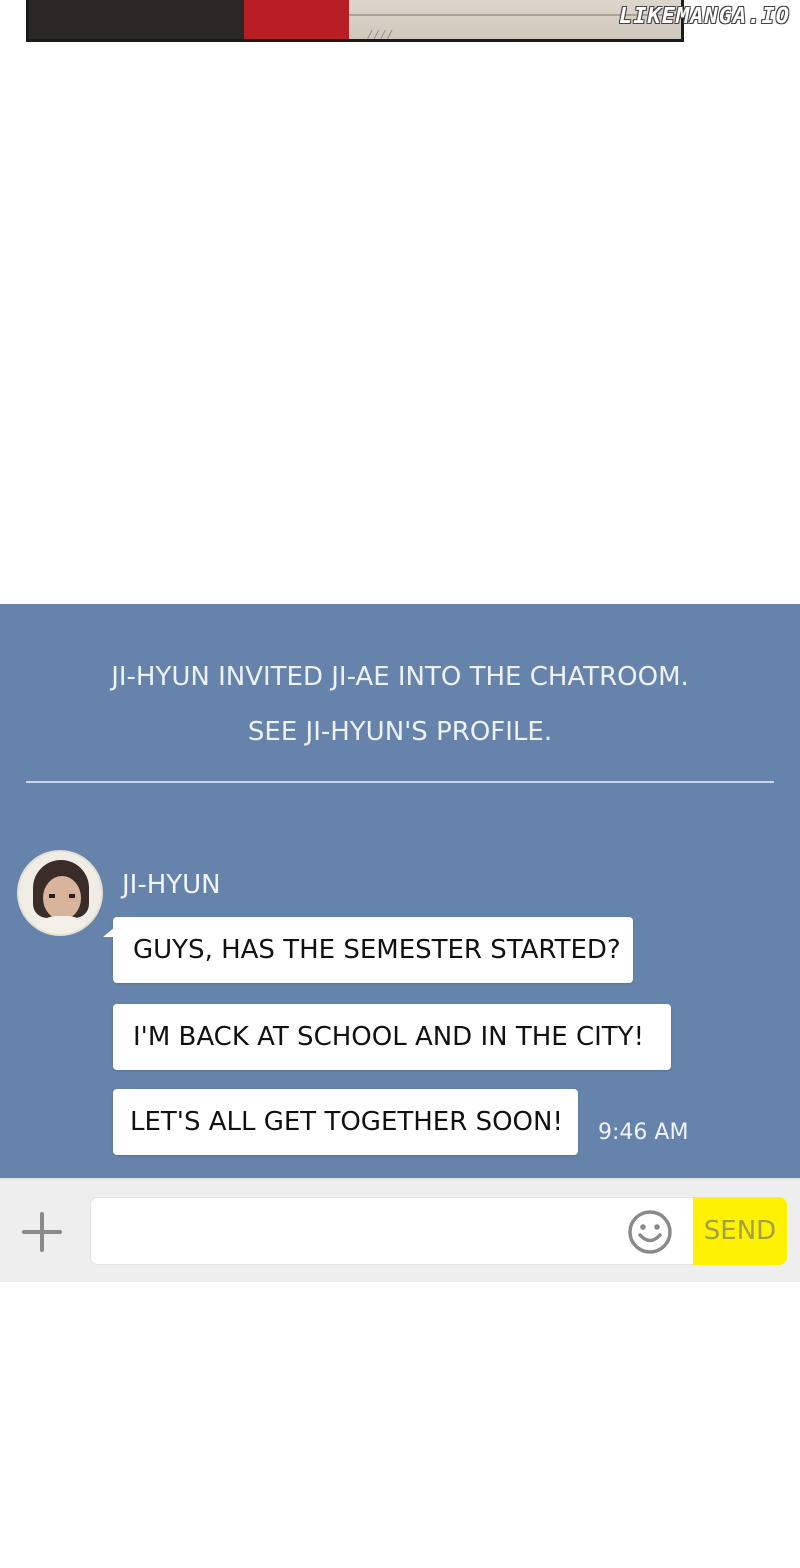 The width and height of the screenshot is (800, 1568). Describe the element at coordinates (392, 1231) in the screenshot. I see `message-input` at that location.